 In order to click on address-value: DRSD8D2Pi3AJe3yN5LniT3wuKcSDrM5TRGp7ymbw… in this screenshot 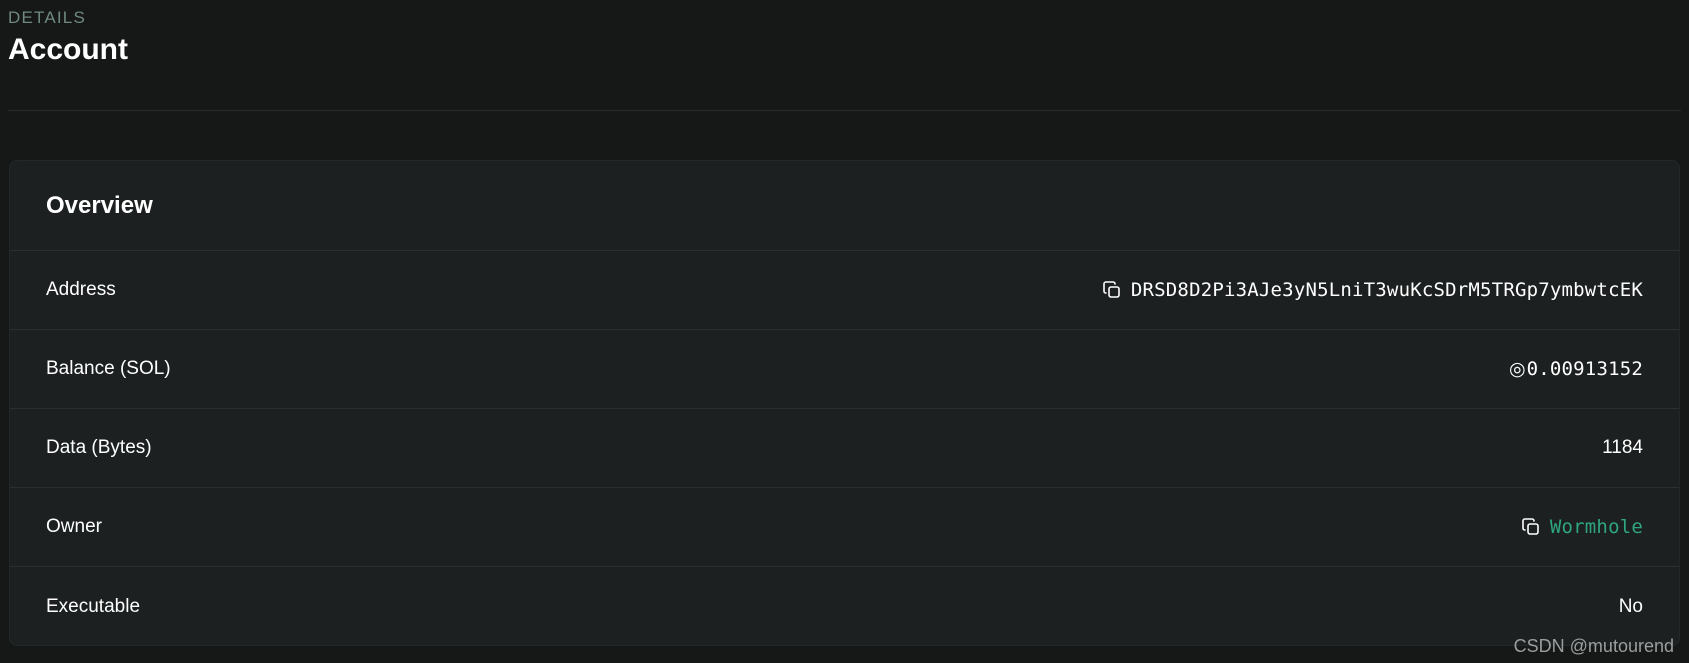, I will do `click(1387, 290)`.